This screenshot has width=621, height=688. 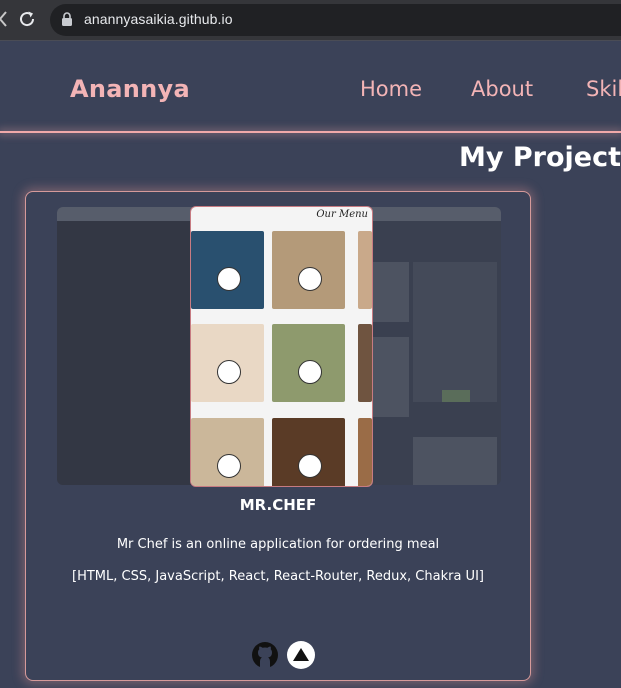 What do you see at coordinates (278, 505) in the screenshot?
I see `project-title: MR.CHEF` at bounding box center [278, 505].